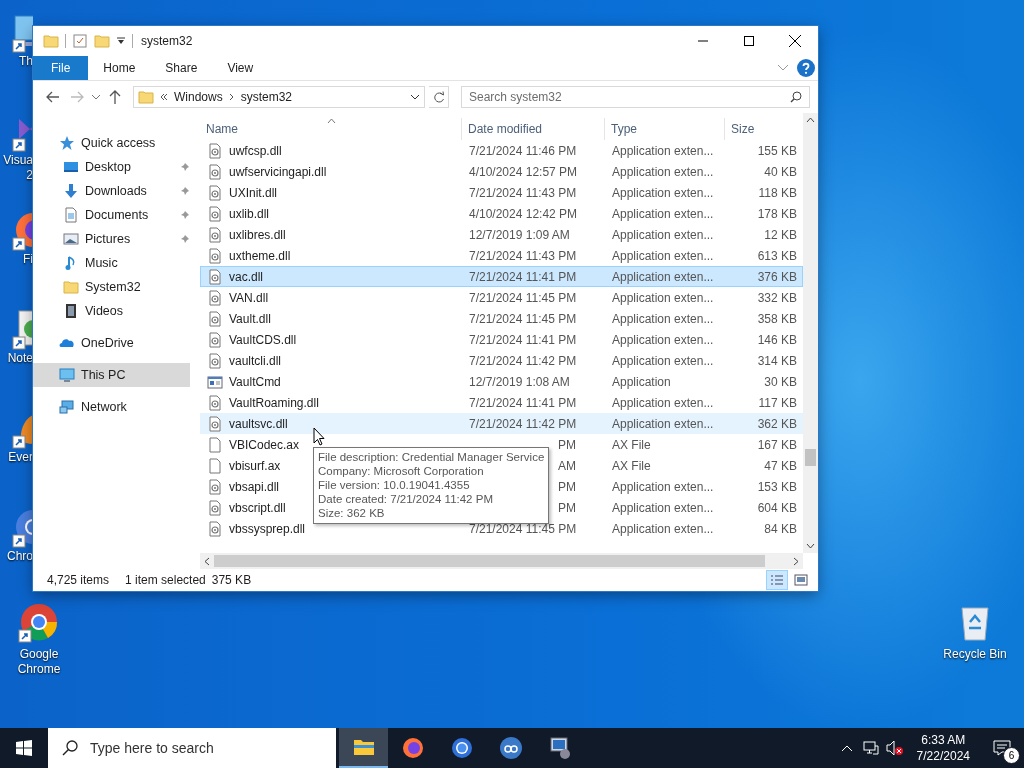  Describe the element at coordinates (533, 129) in the screenshot. I see `column-header: Date modified` at that location.